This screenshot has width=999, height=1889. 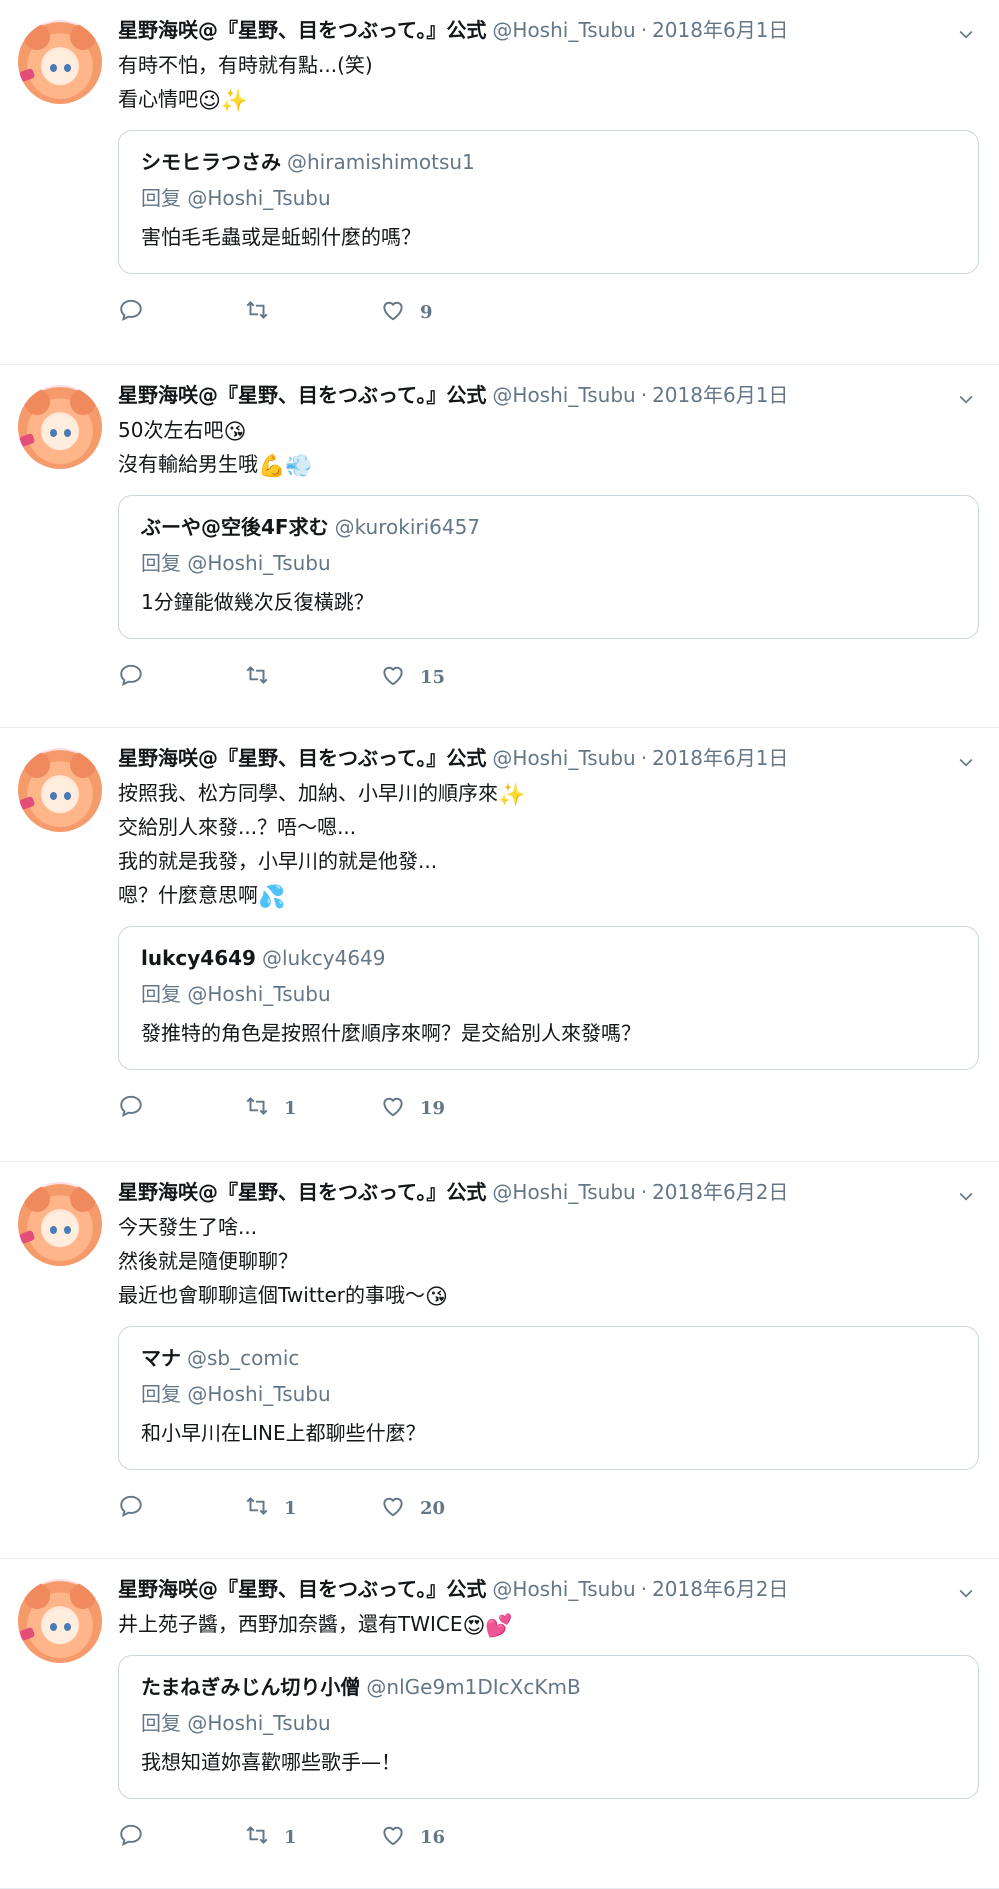 What do you see at coordinates (548, 1108) in the screenshot?
I see `tweet-actions: 1 19` at bounding box center [548, 1108].